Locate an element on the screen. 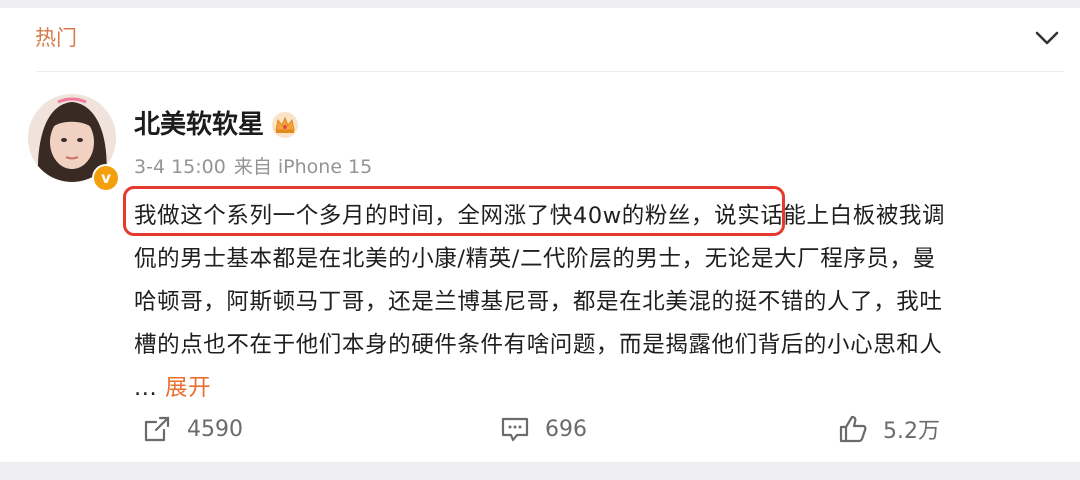 The height and width of the screenshot is (480, 1080). post-source: 来自 iPhone 15 is located at coordinates (303, 167).